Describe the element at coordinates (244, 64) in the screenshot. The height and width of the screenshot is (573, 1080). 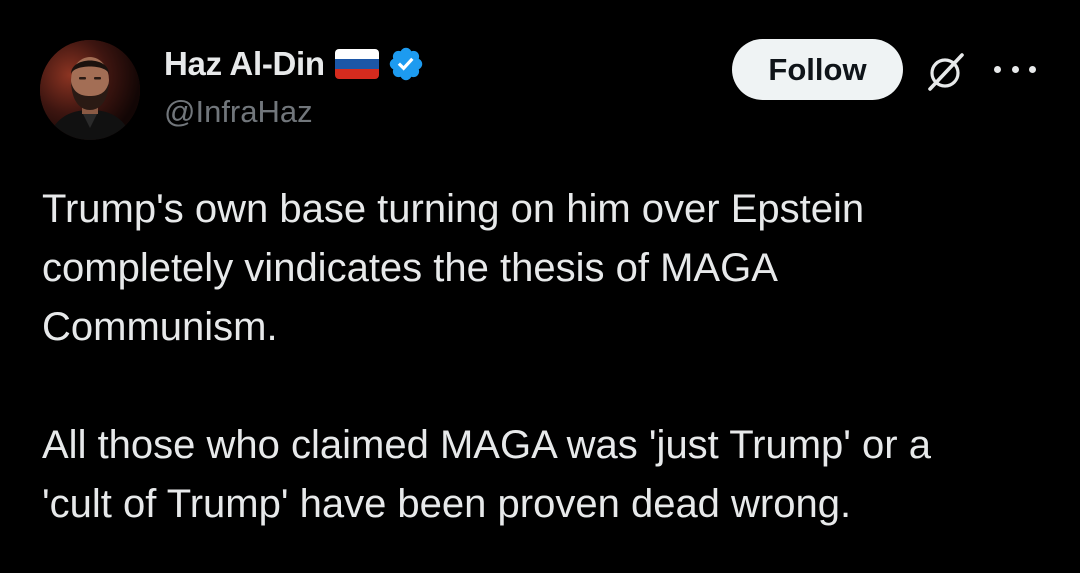
I see `author-display-name: Haz Al-Din` at that location.